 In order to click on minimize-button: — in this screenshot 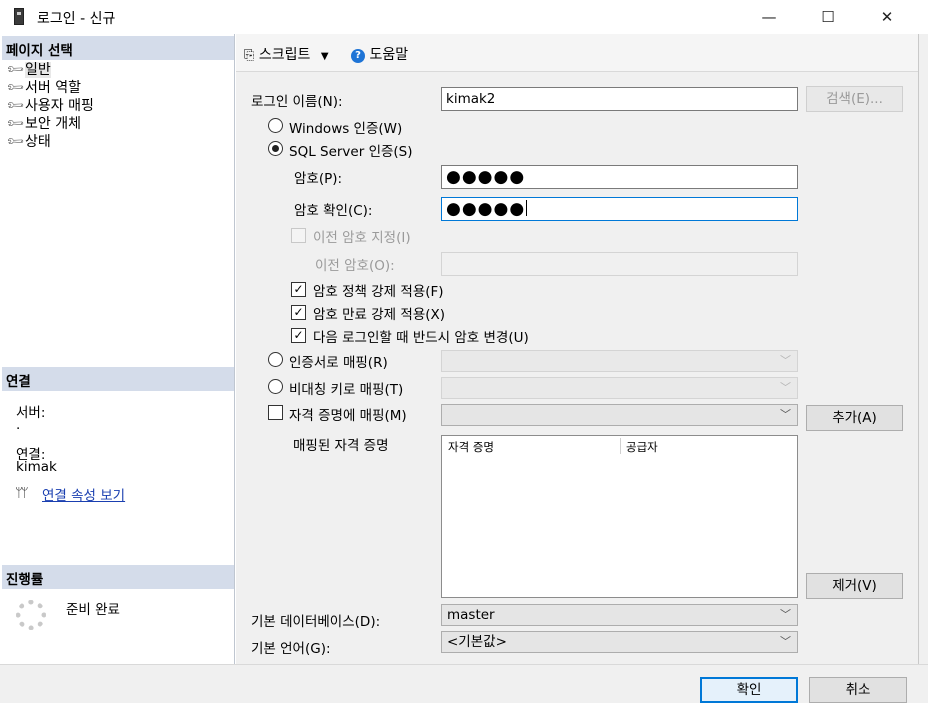, I will do `click(769, 17)`.